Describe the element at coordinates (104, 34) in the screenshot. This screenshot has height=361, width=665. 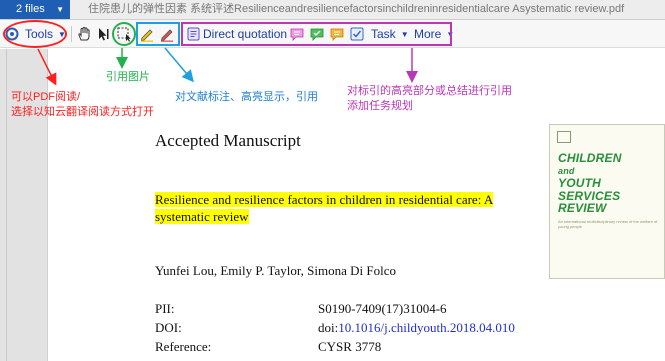
I see `select-text-icon` at that location.